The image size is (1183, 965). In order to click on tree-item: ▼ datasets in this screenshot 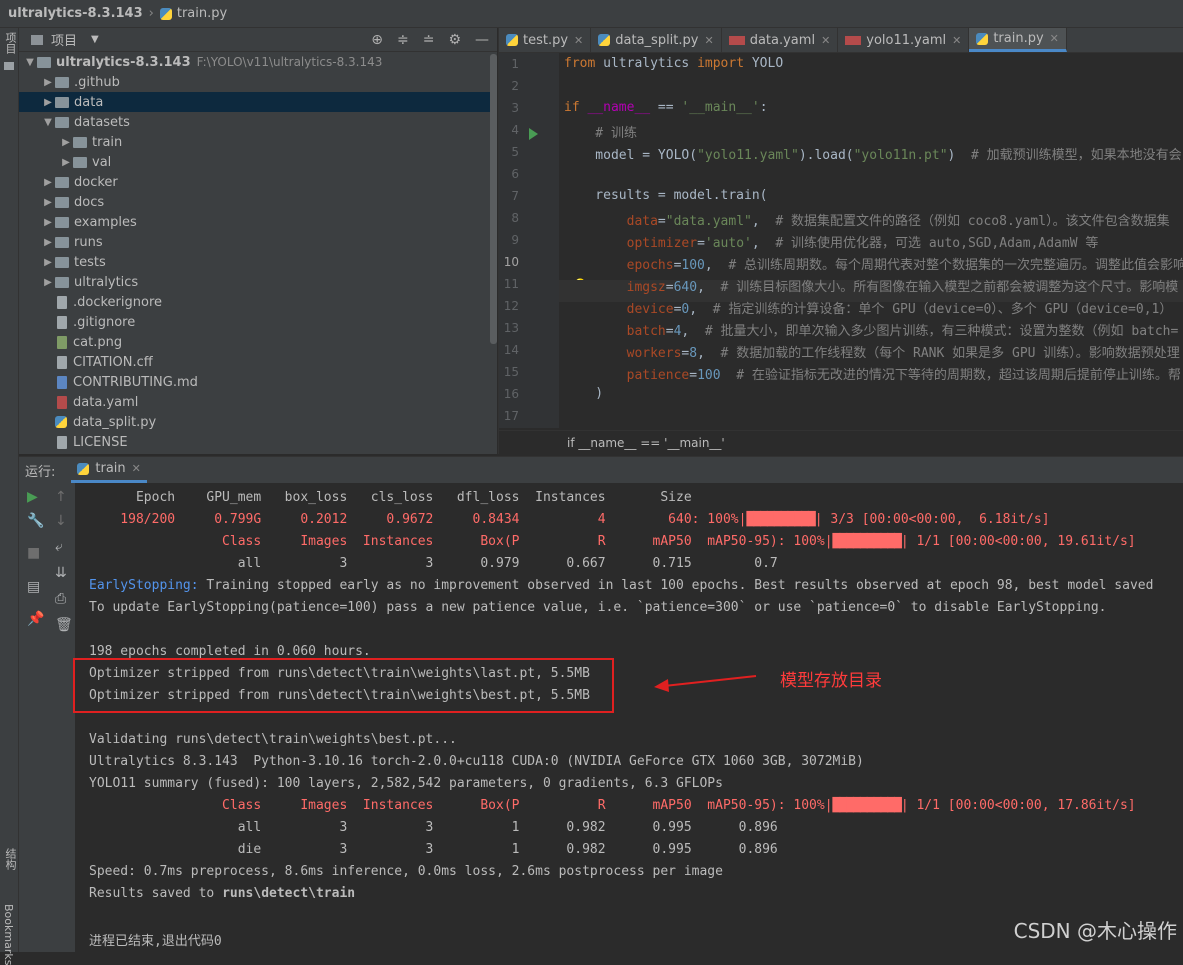, I will do `click(258, 122)`.